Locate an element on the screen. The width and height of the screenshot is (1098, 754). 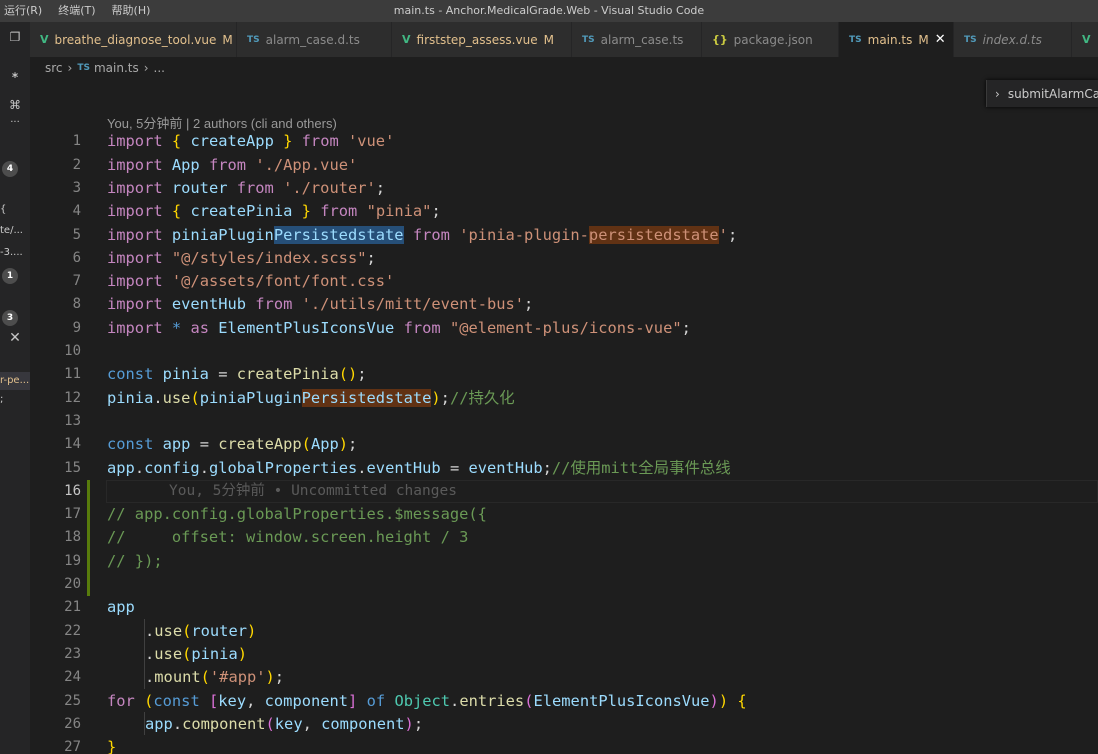
chevron-right-icon: › is located at coordinates (70, 68).